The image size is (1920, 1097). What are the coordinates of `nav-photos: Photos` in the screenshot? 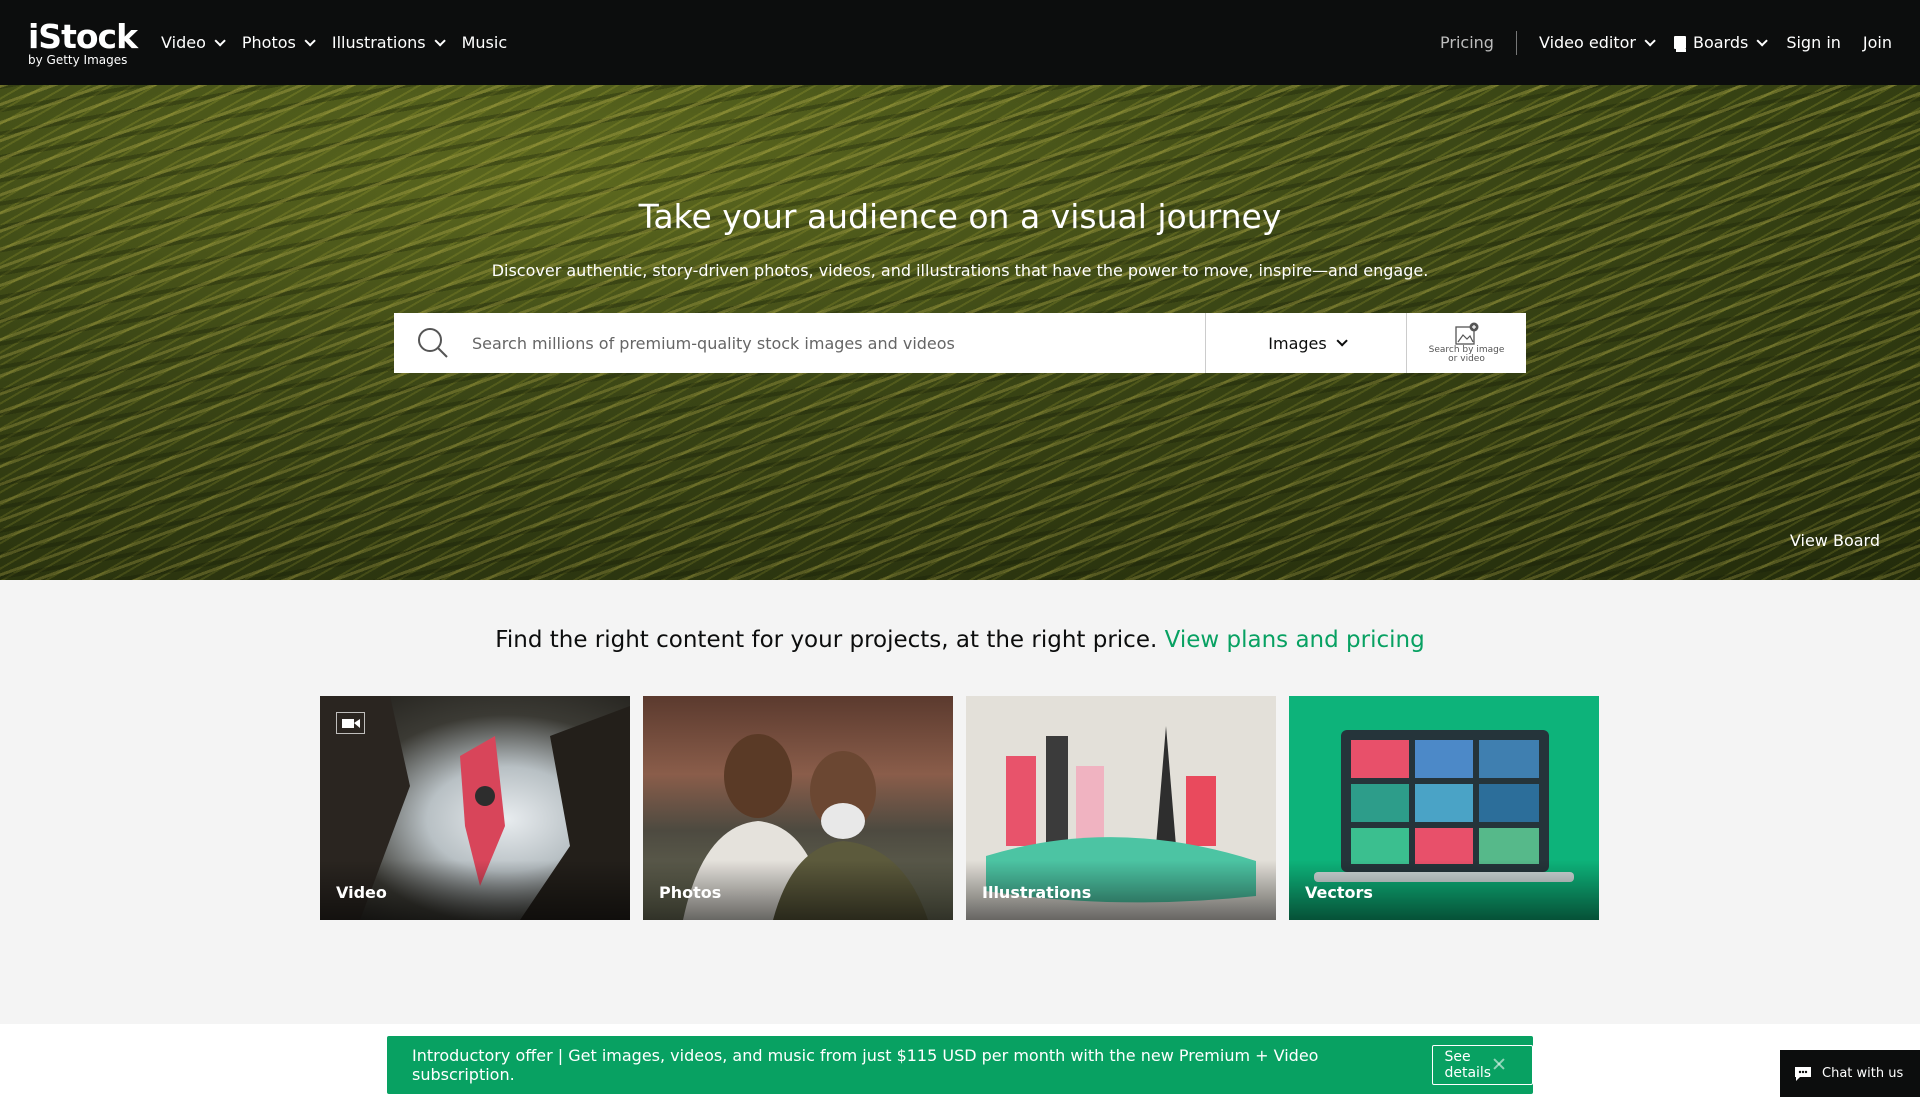 It's located at (278, 42).